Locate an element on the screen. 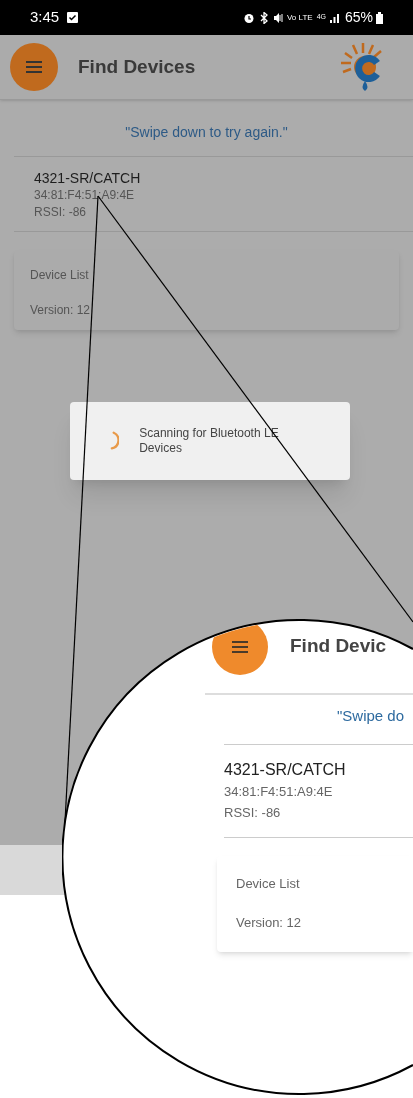 This screenshot has height=1098, width=413. hint-text: "Swipe do is located at coordinates (371, 716).